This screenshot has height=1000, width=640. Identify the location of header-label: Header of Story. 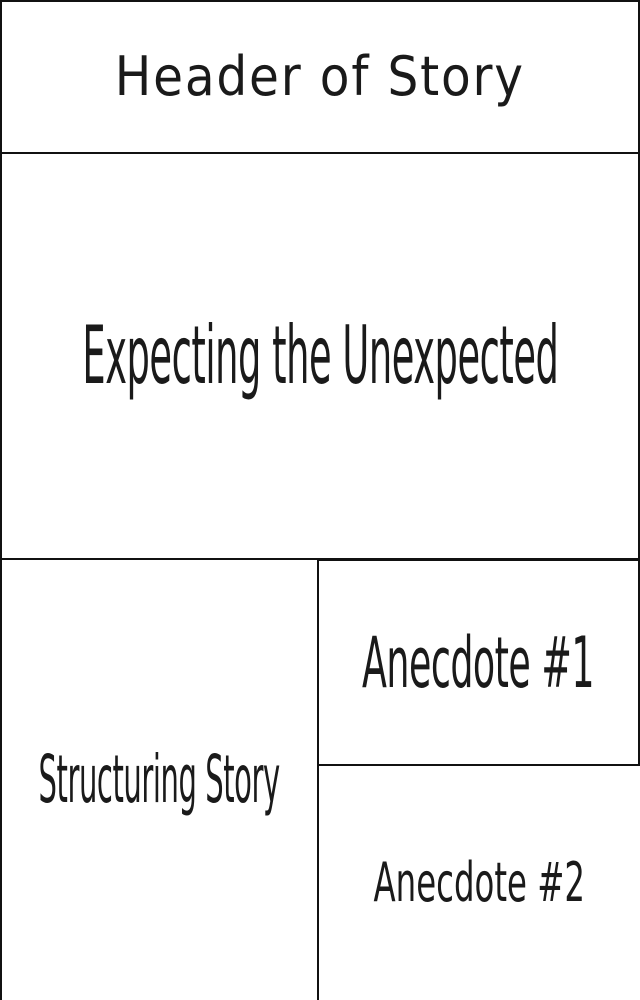
(320, 76).